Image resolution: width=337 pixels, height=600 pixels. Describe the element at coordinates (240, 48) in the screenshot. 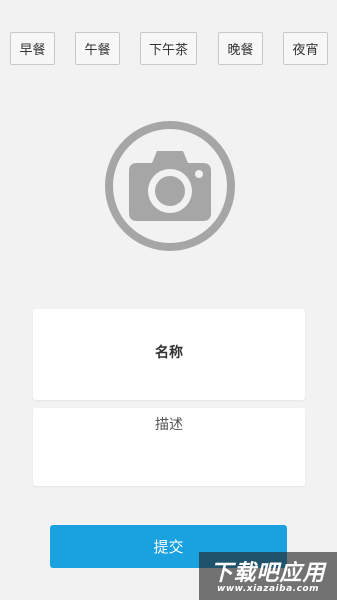

I see `tab-dinner: 晚餐` at that location.